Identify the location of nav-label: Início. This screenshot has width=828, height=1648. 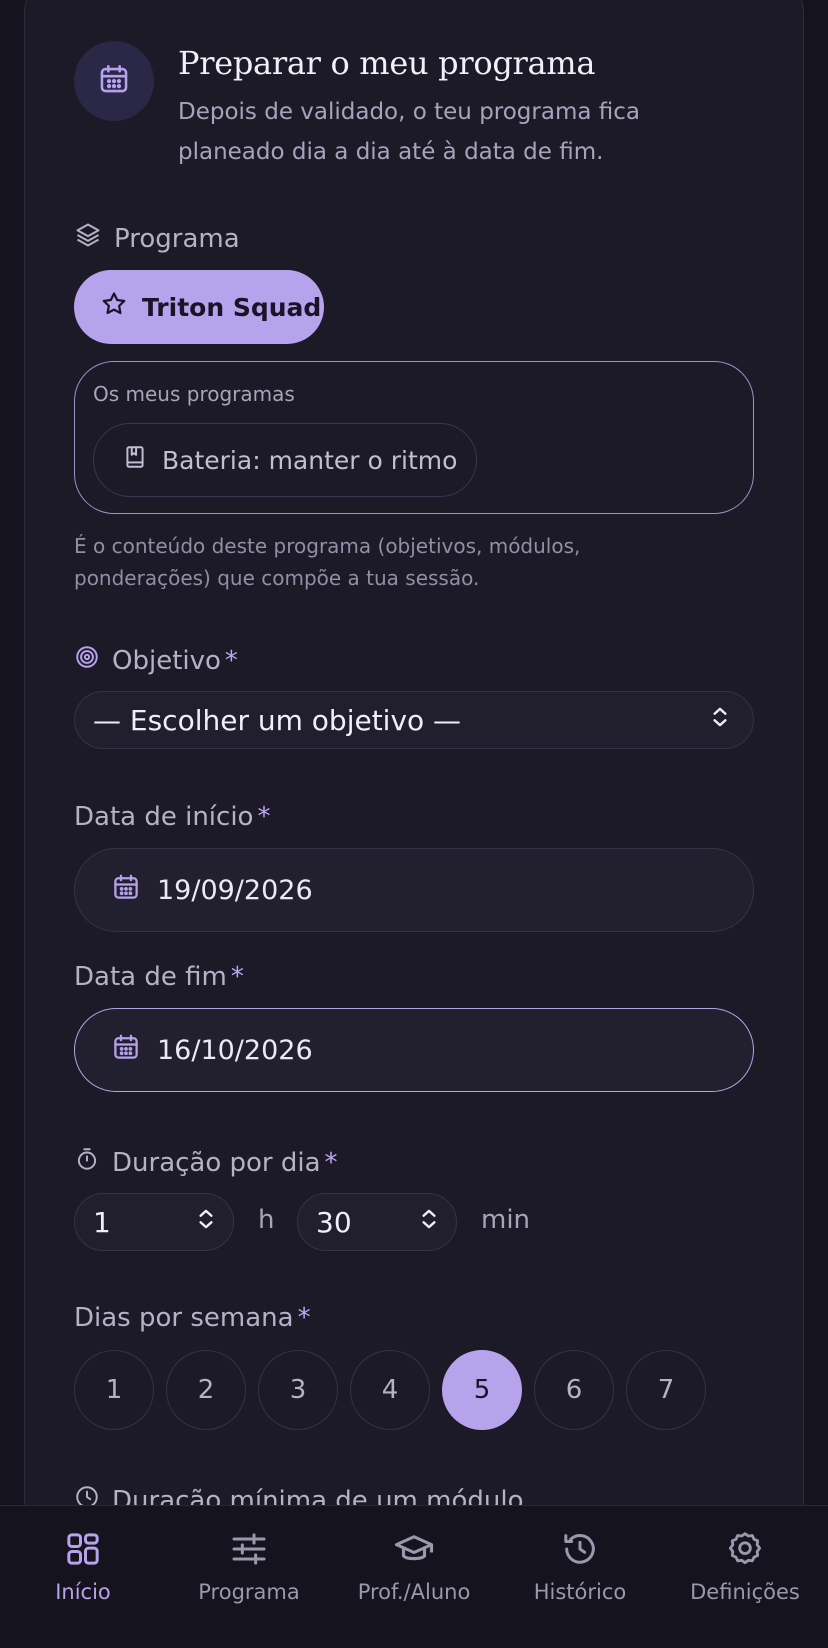
(83, 1592).